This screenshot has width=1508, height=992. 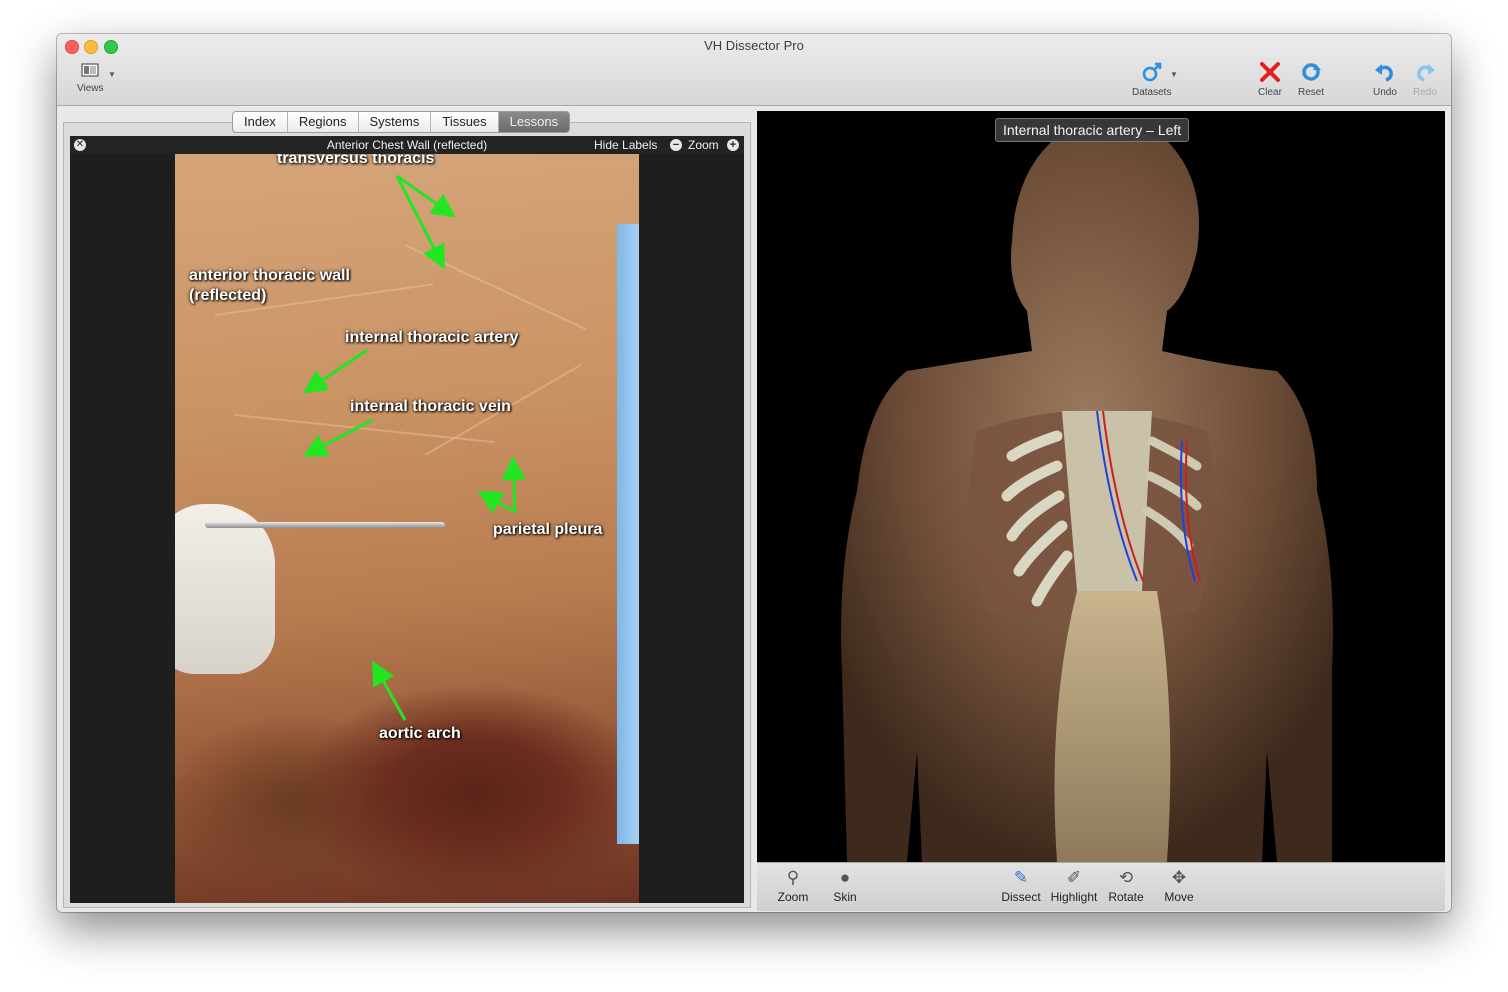 What do you see at coordinates (1426, 73) in the screenshot?
I see `redo-arrow-icon` at bounding box center [1426, 73].